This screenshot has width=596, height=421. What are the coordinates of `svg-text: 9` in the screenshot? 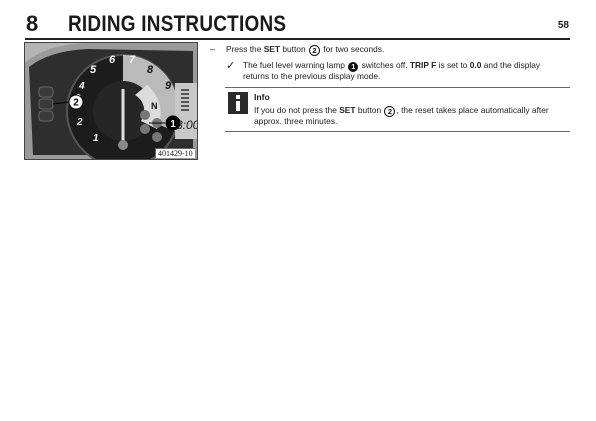 It's located at (168, 86).